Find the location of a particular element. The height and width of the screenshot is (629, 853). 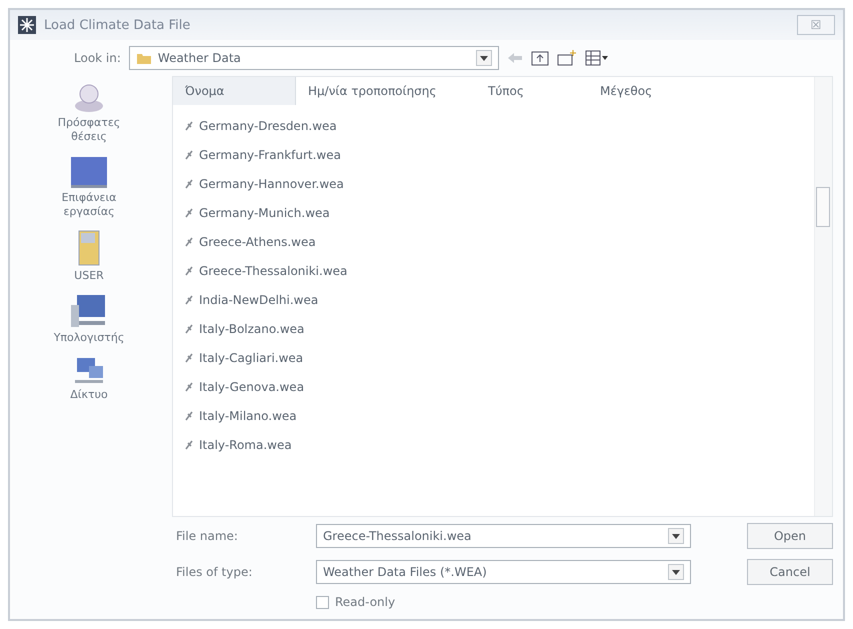

place-item: Επιφάνεια εργασίας is located at coordinates (89, 187).